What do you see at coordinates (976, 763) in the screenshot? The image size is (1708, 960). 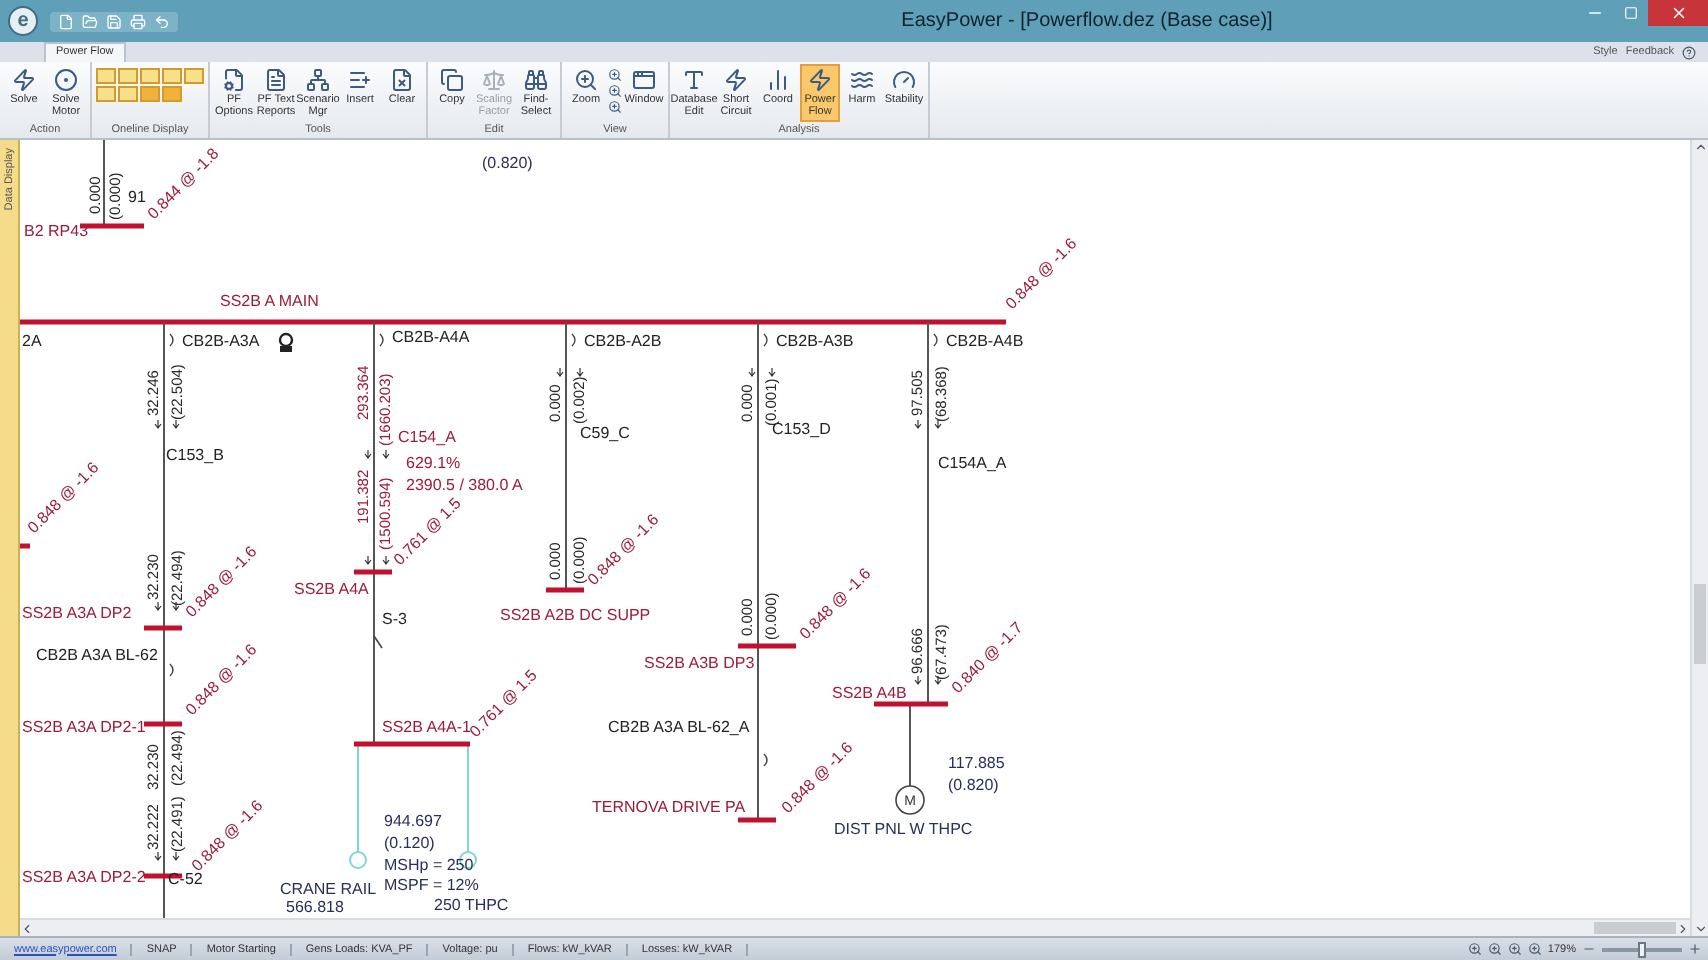 I see `result-value: 117.885` at bounding box center [976, 763].